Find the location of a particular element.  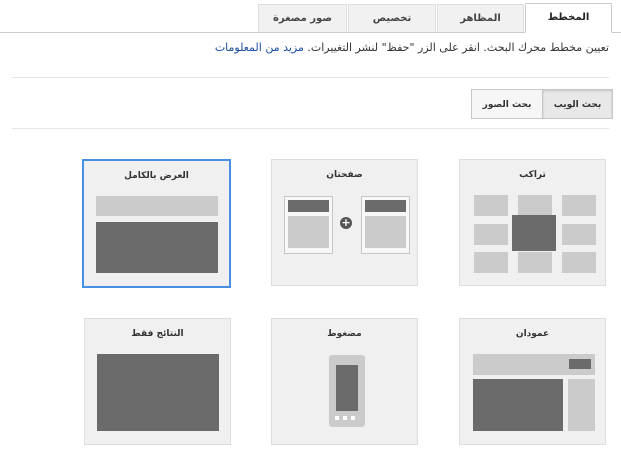

image-search-button: بحث الصور is located at coordinates (507, 104).